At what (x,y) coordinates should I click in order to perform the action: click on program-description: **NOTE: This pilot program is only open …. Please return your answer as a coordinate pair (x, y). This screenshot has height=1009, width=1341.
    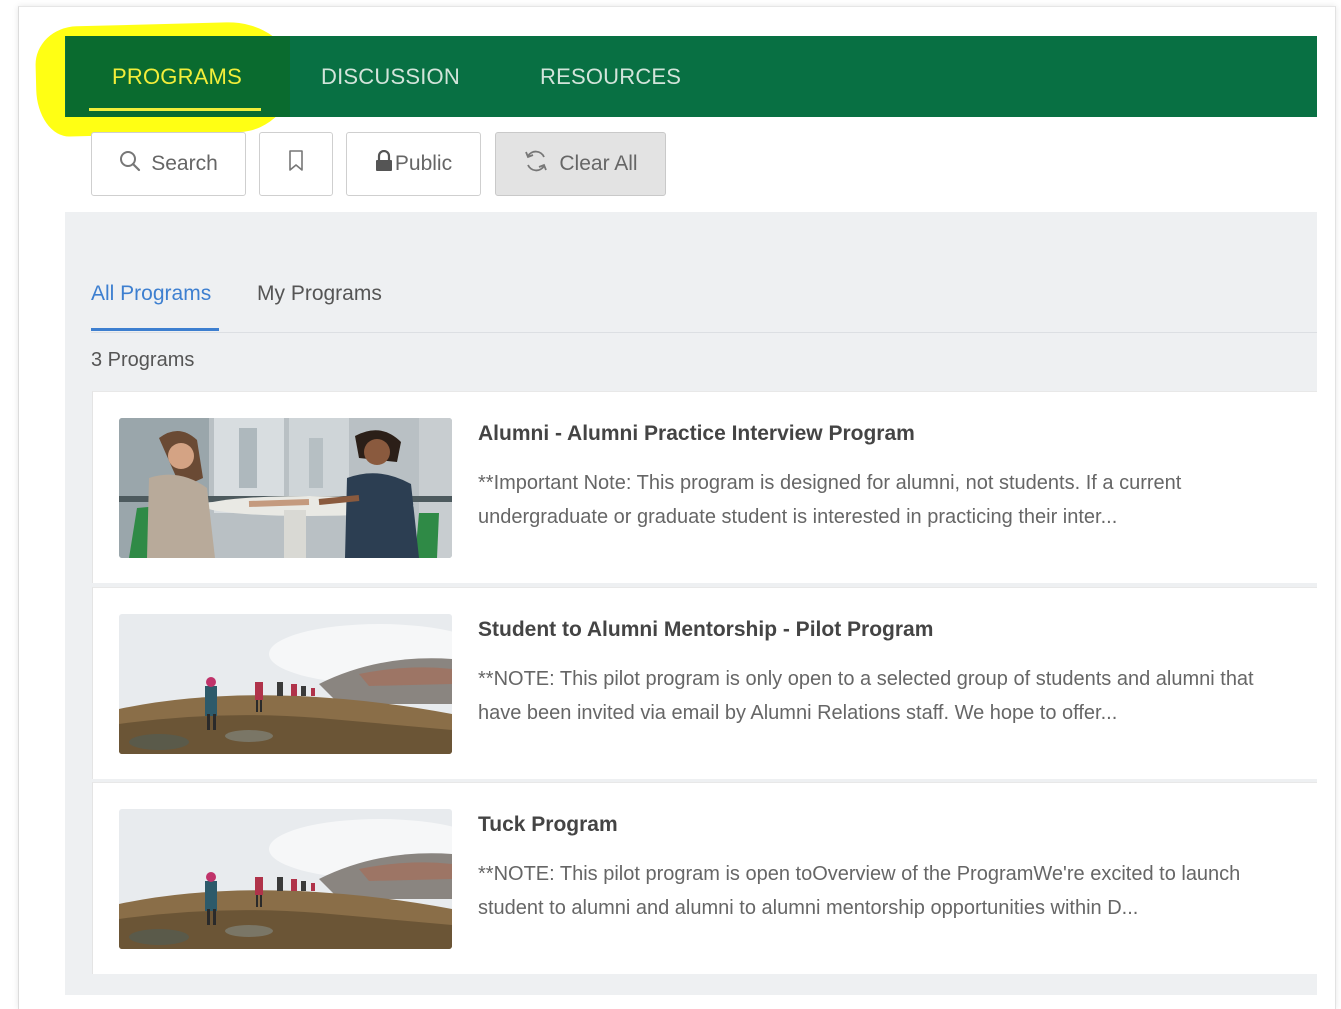
    Looking at the image, I should click on (866, 696).